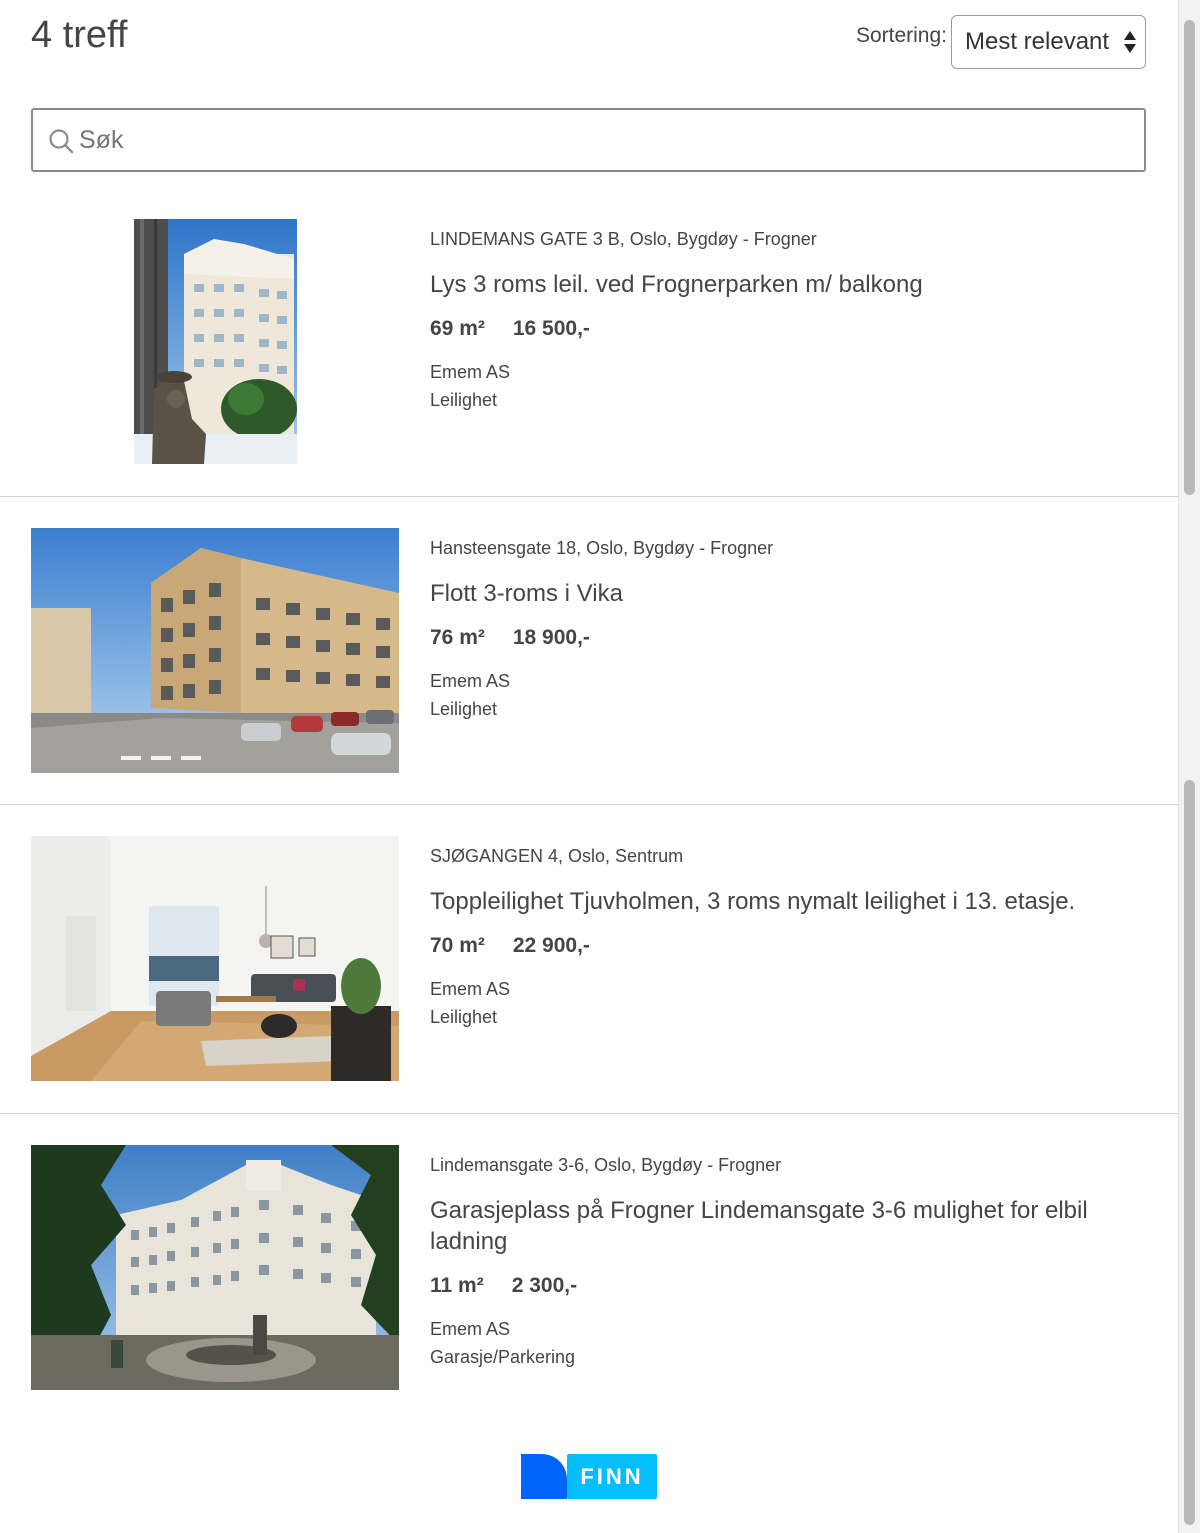 The height and width of the screenshot is (1533, 1200). Describe the element at coordinates (457, 637) in the screenshot. I see `listing-area: 76 m²` at that location.